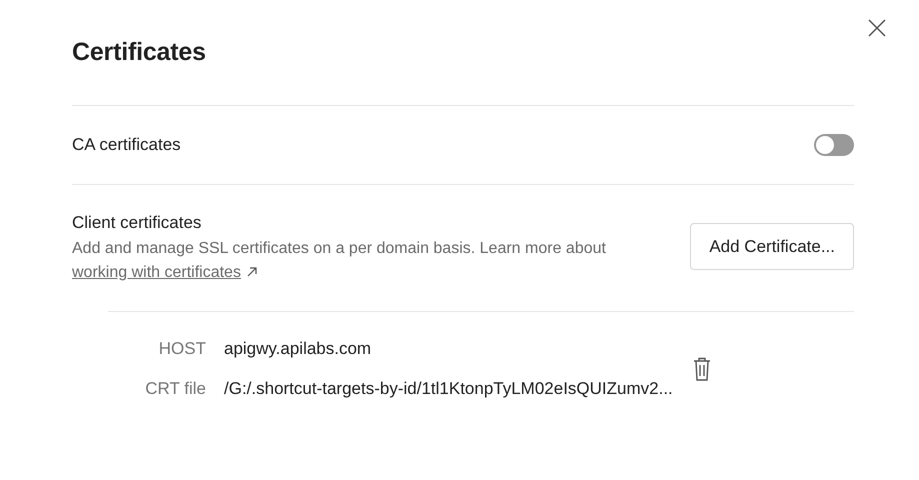  Describe the element at coordinates (175, 389) in the screenshot. I see `field-label: CRT file` at that location.